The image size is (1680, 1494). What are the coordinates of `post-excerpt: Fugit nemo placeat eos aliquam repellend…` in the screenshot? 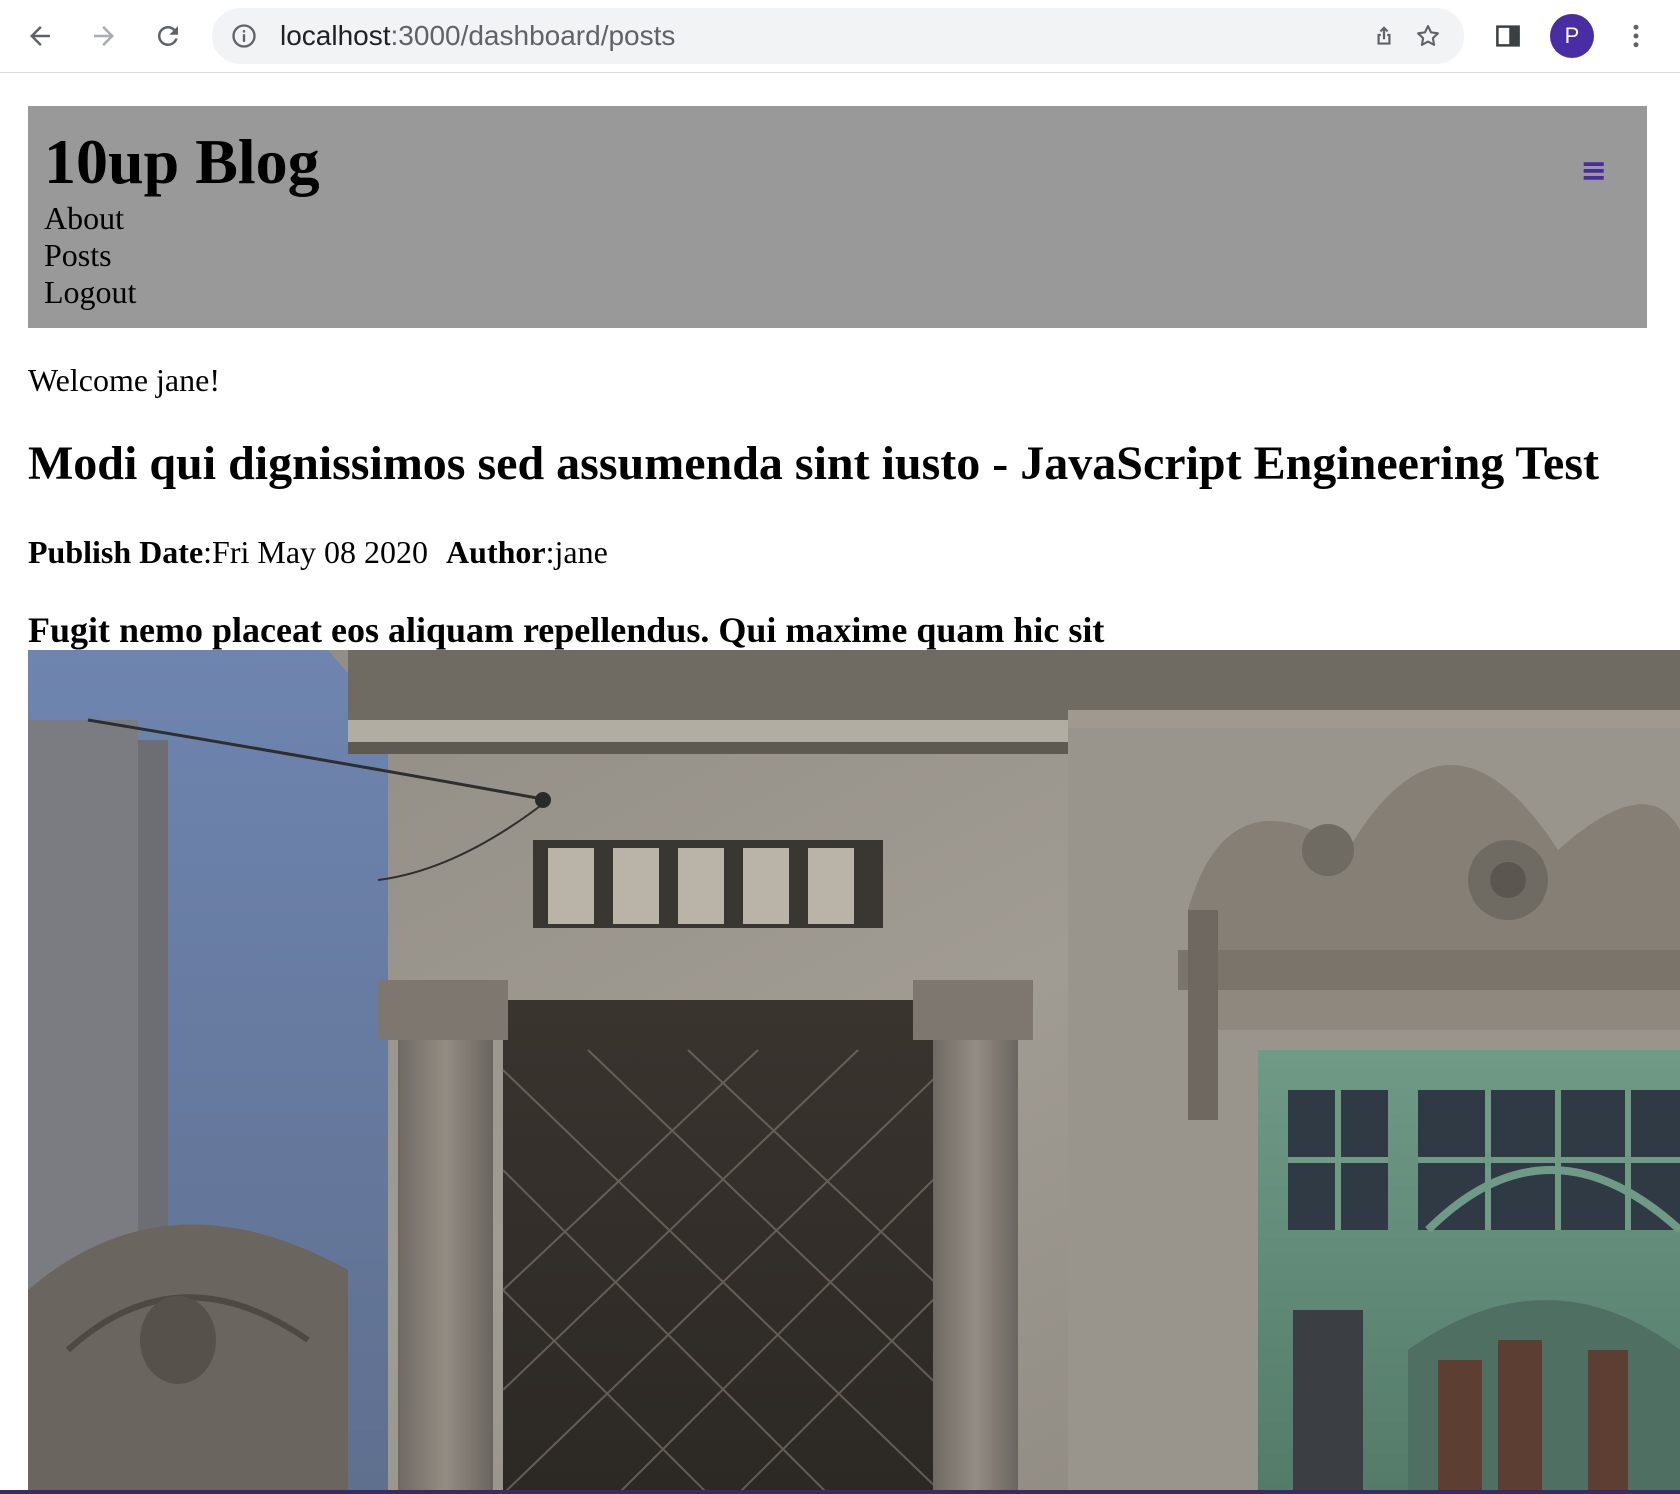 It's located at (566, 630).